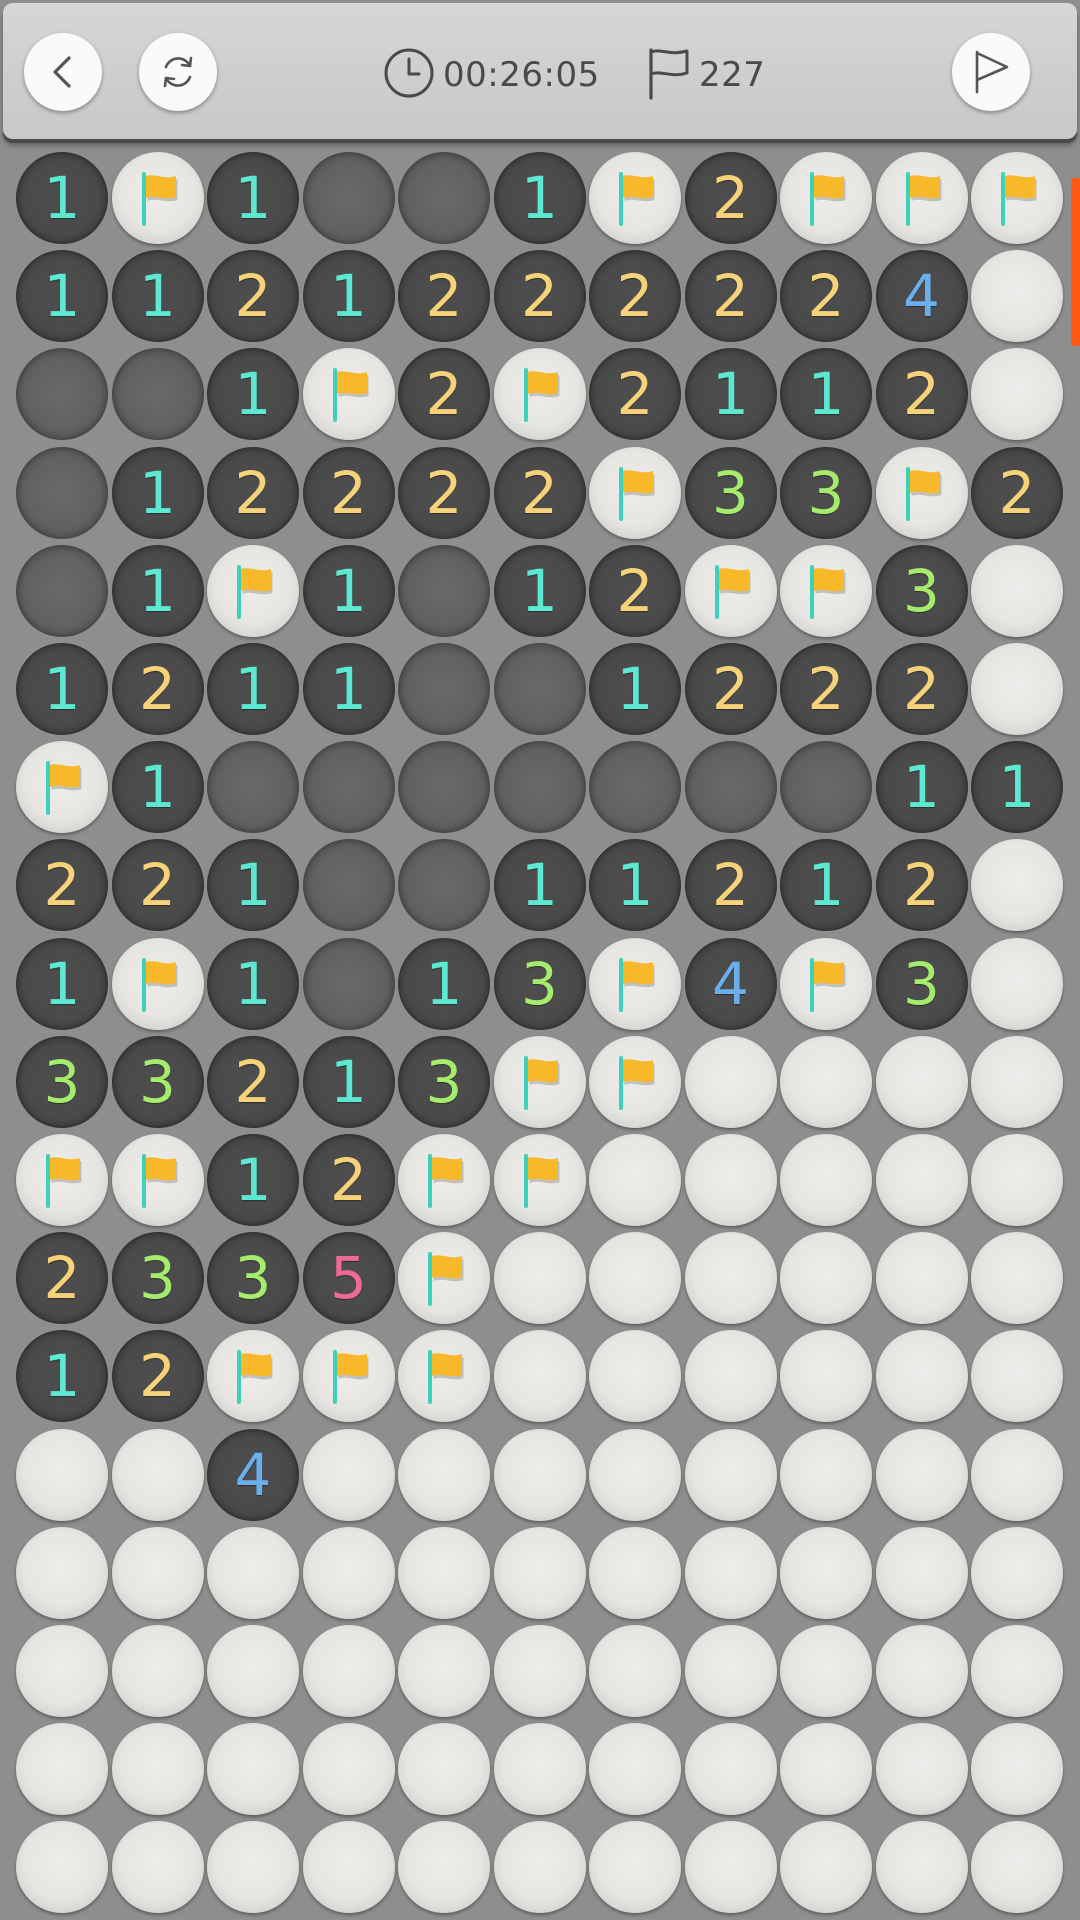  Describe the element at coordinates (63, 72) in the screenshot. I see `back-button` at that location.